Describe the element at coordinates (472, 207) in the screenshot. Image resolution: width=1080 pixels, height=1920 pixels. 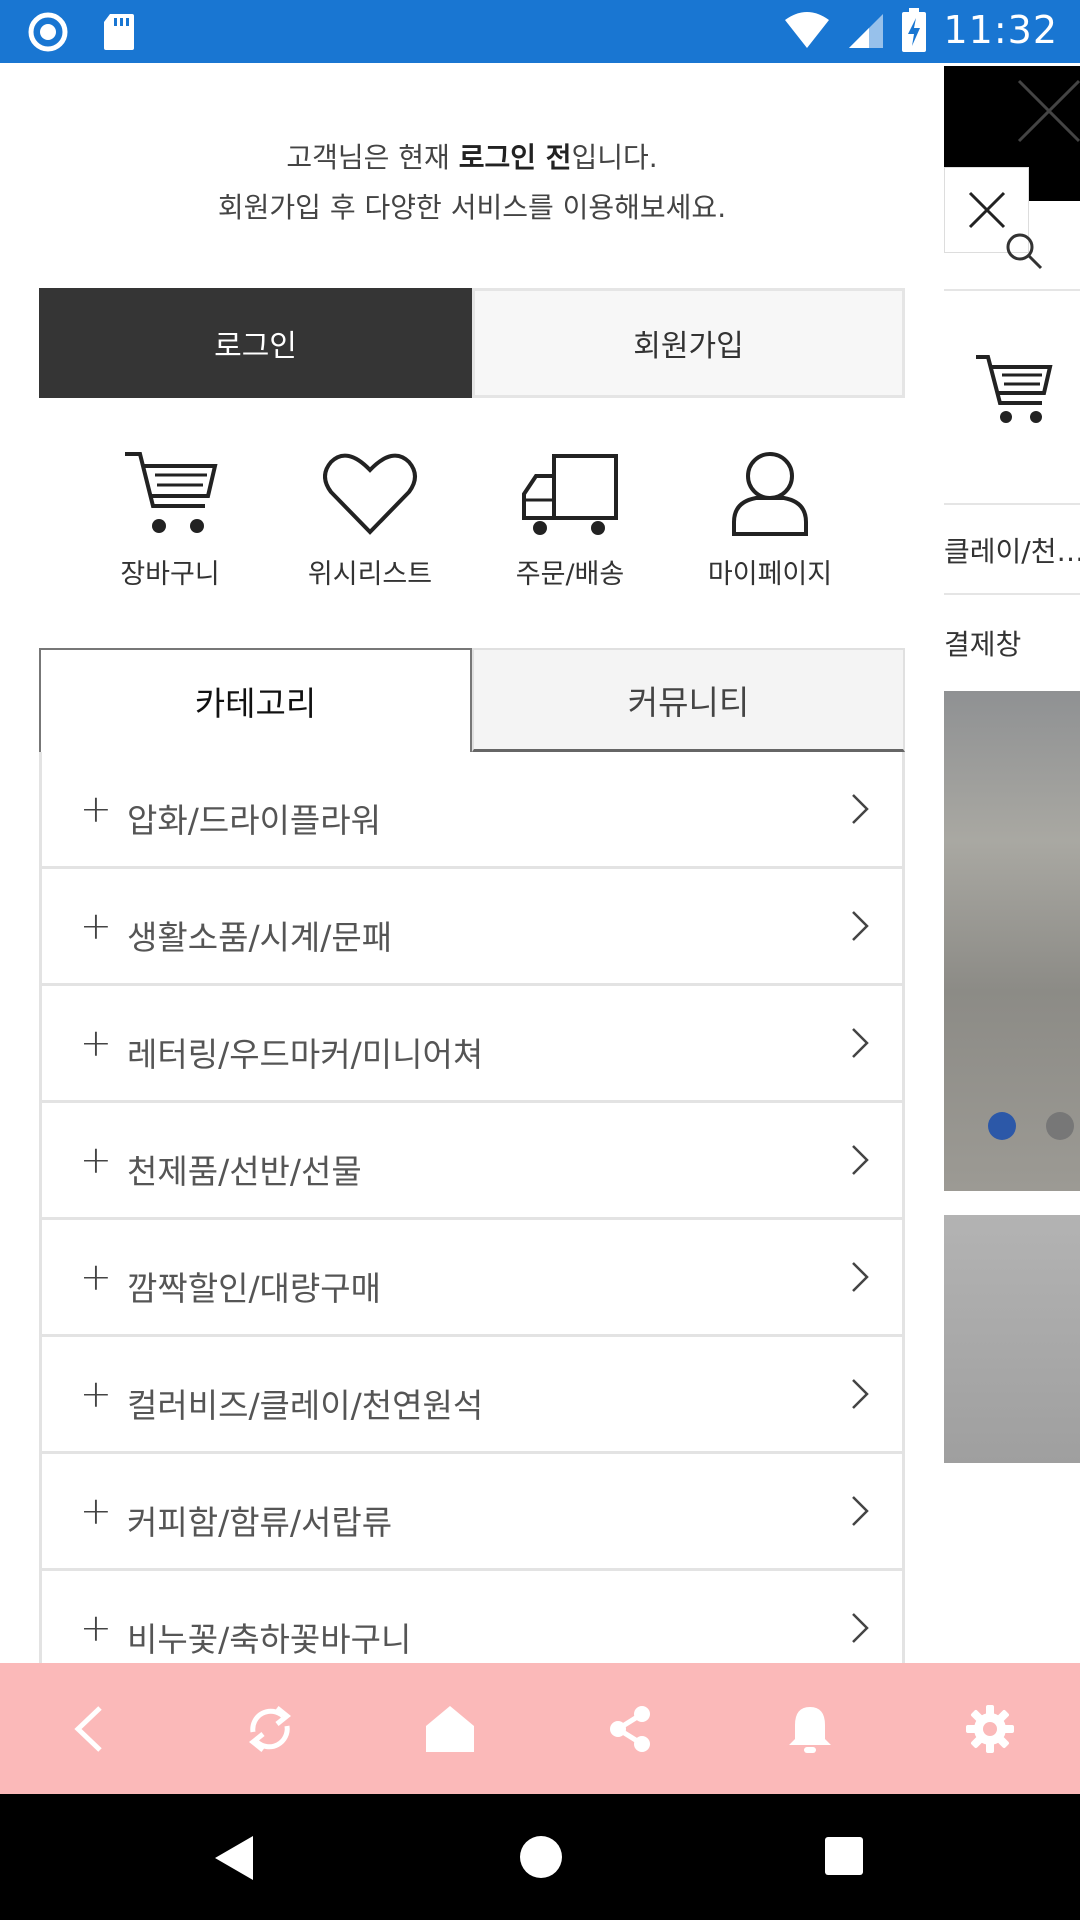
I see `login-msg-line2: 회원가입 후 다양한 서비스를 이용해보세요.` at that location.